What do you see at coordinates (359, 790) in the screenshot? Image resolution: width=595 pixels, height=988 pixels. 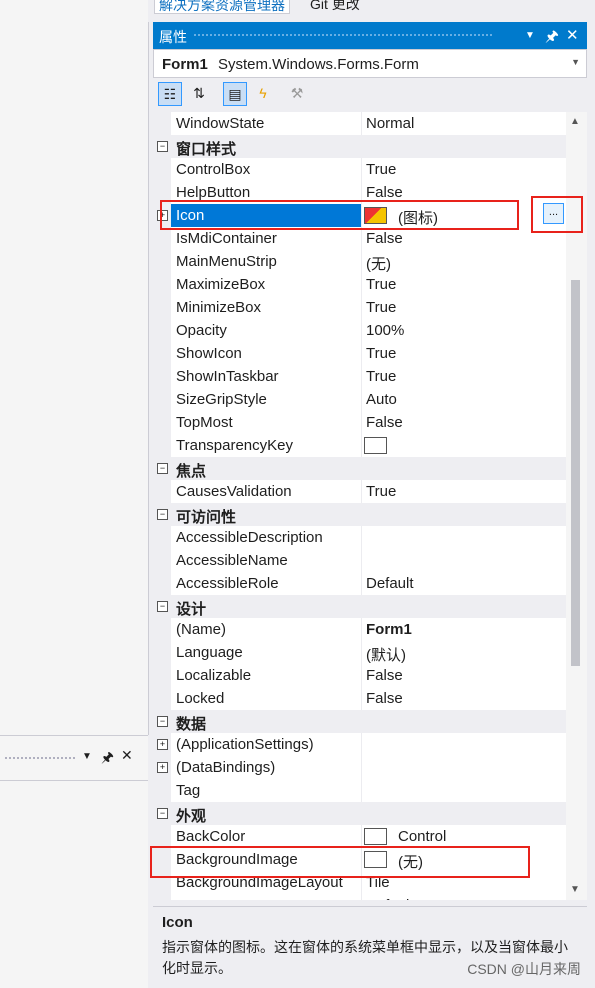 I see `property-row: Tag` at bounding box center [359, 790].